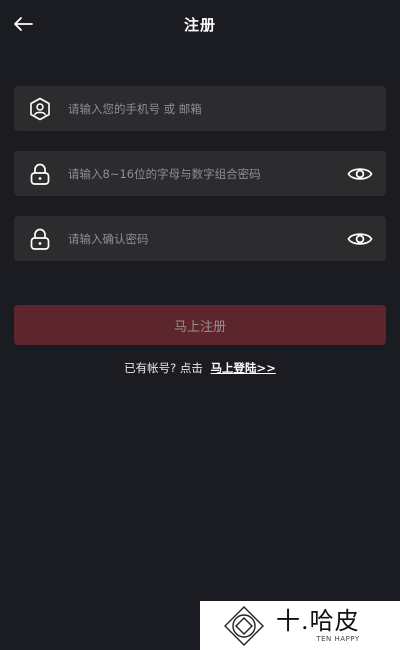 This screenshot has height=650, width=400. What do you see at coordinates (207, 238) in the screenshot?
I see `confirm-password-input` at bounding box center [207, 238].